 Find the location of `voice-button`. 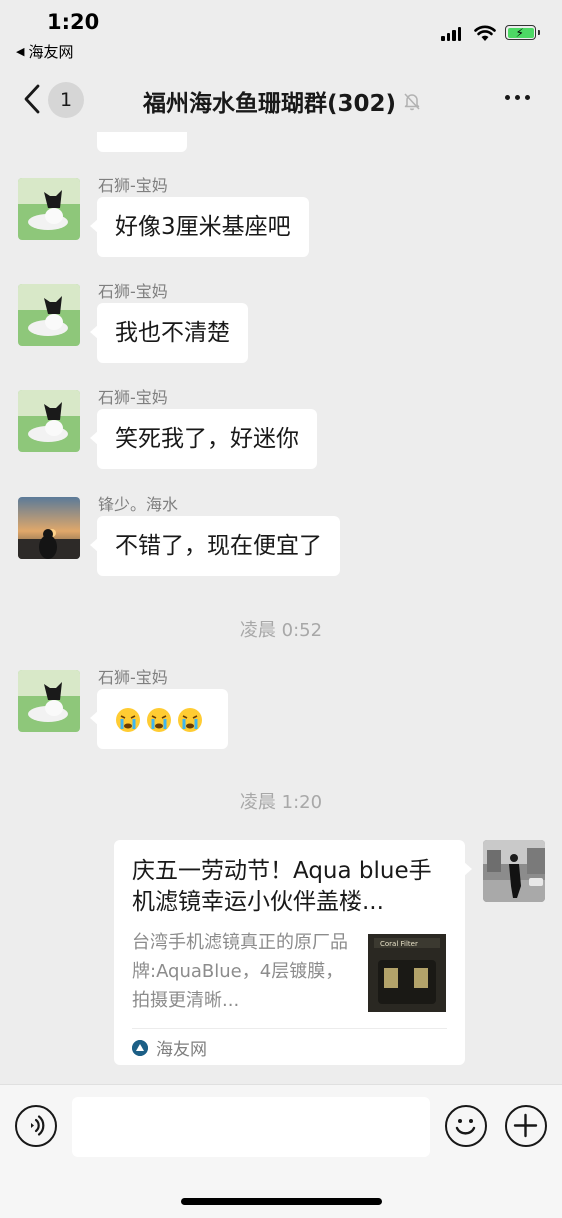

voice-button is located at coordinates (36, 1126).